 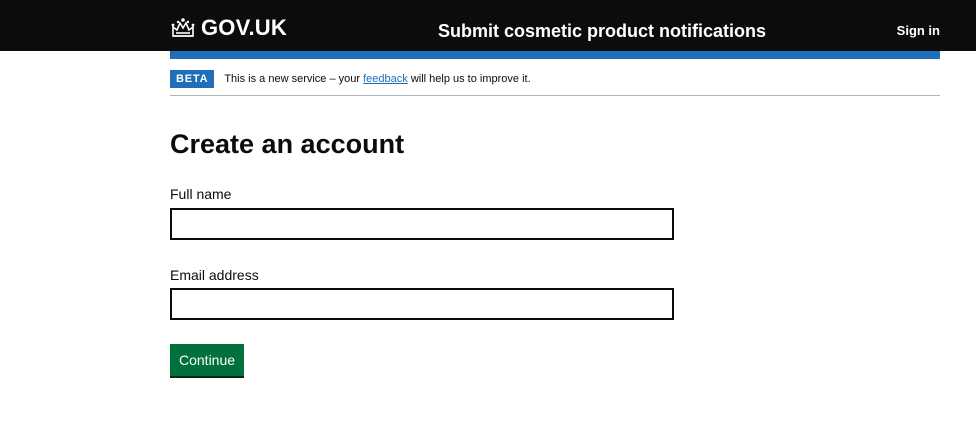 I want to click on email-address-label: Email address, so click(x=214, y=275).